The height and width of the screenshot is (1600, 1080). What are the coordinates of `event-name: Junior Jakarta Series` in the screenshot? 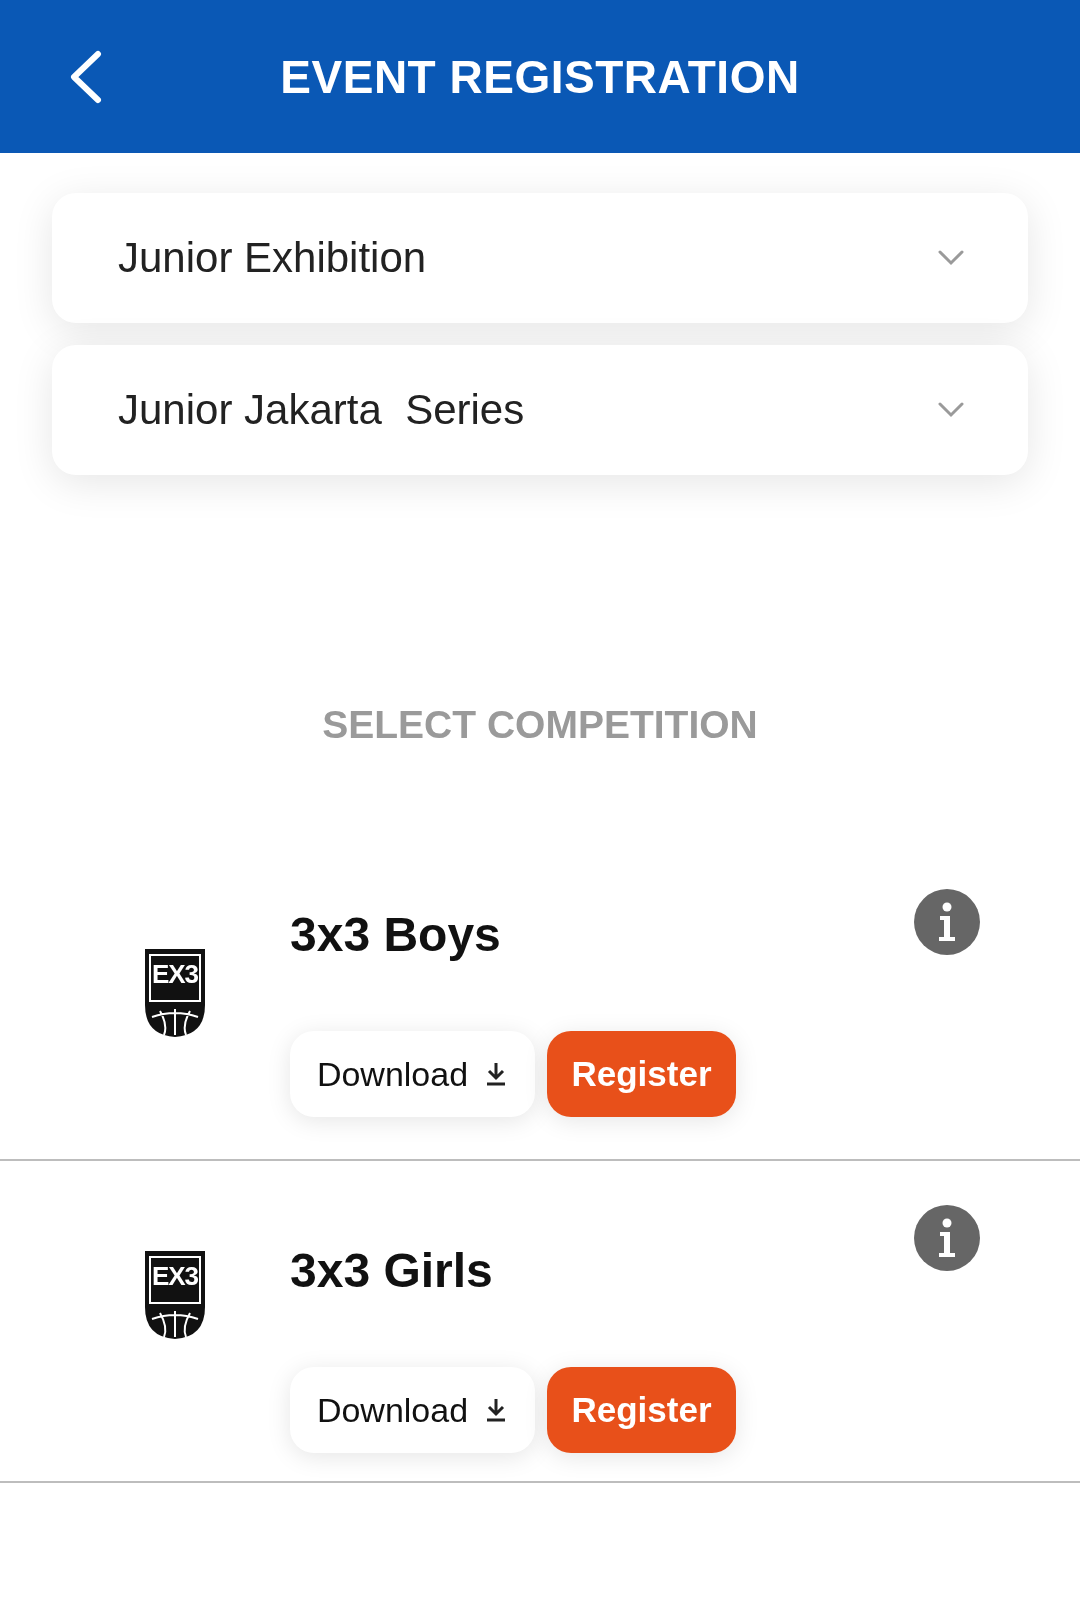 It's located at (321, 410).